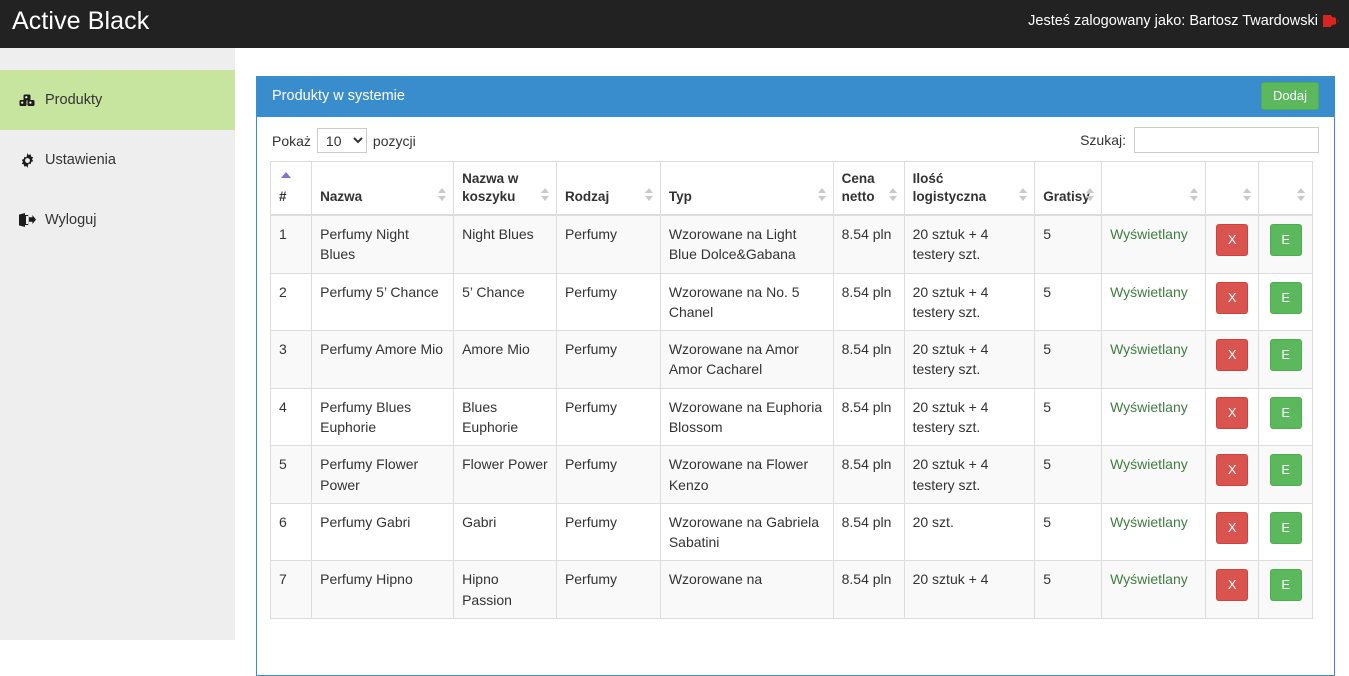 This screenshot has width=1349, height=676. I want to click on cubes-icon, so click(27, 100).